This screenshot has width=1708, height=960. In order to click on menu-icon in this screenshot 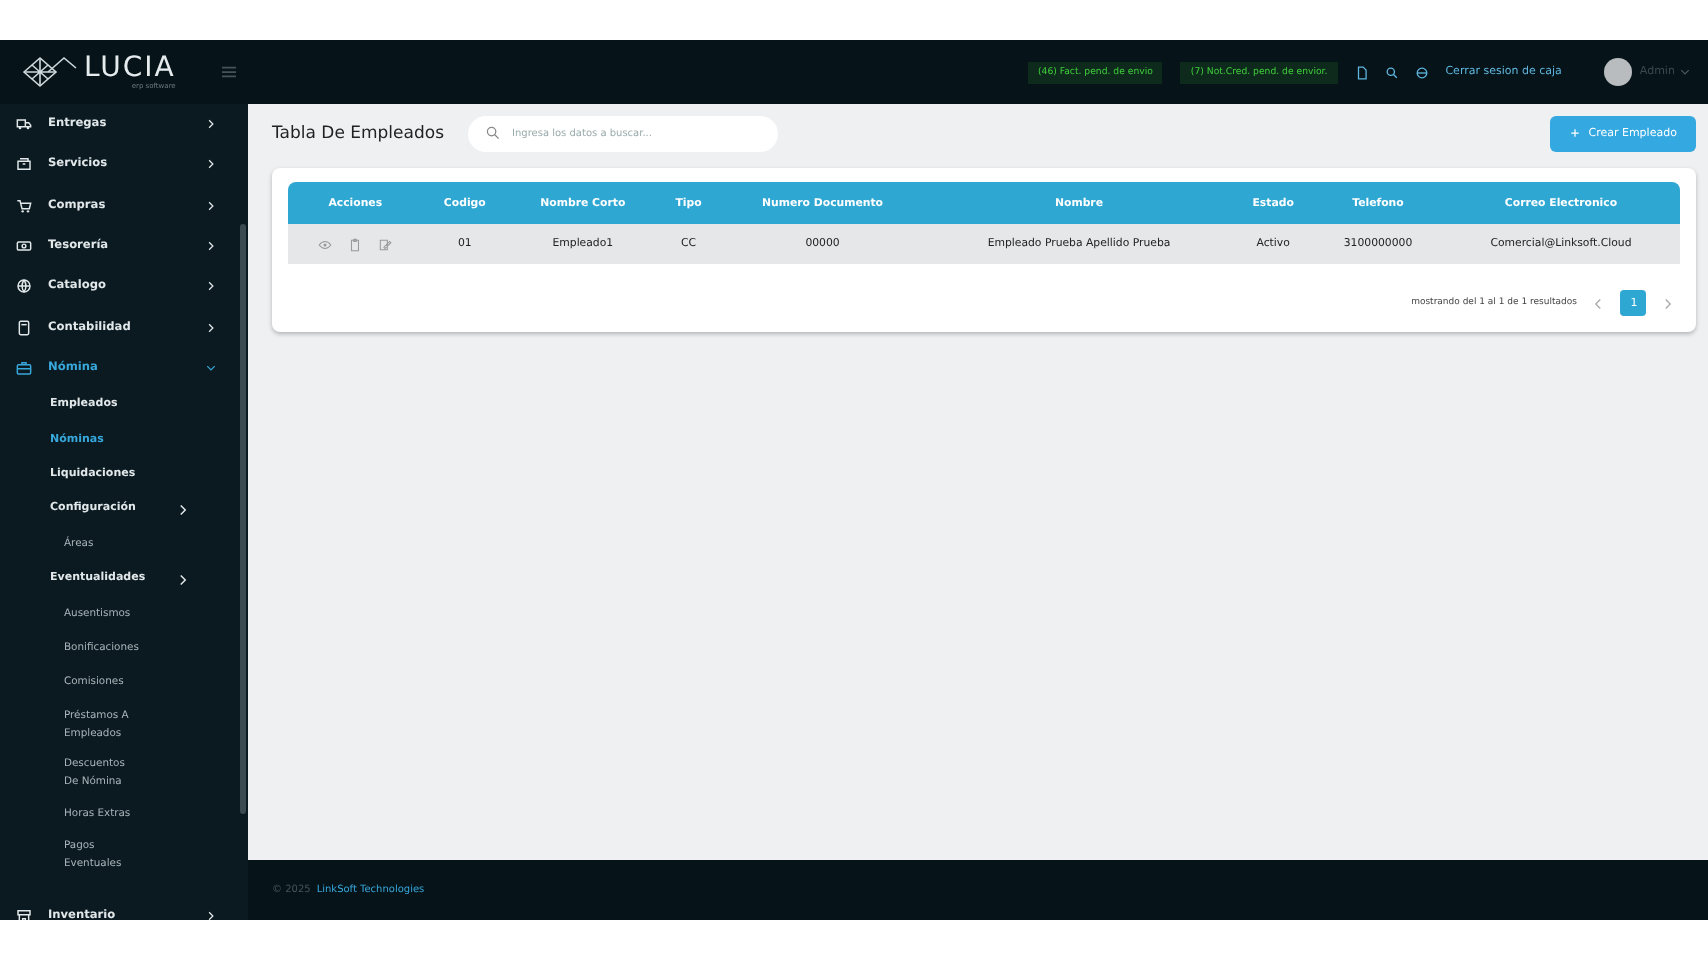, I will do `click(229, 72)`.